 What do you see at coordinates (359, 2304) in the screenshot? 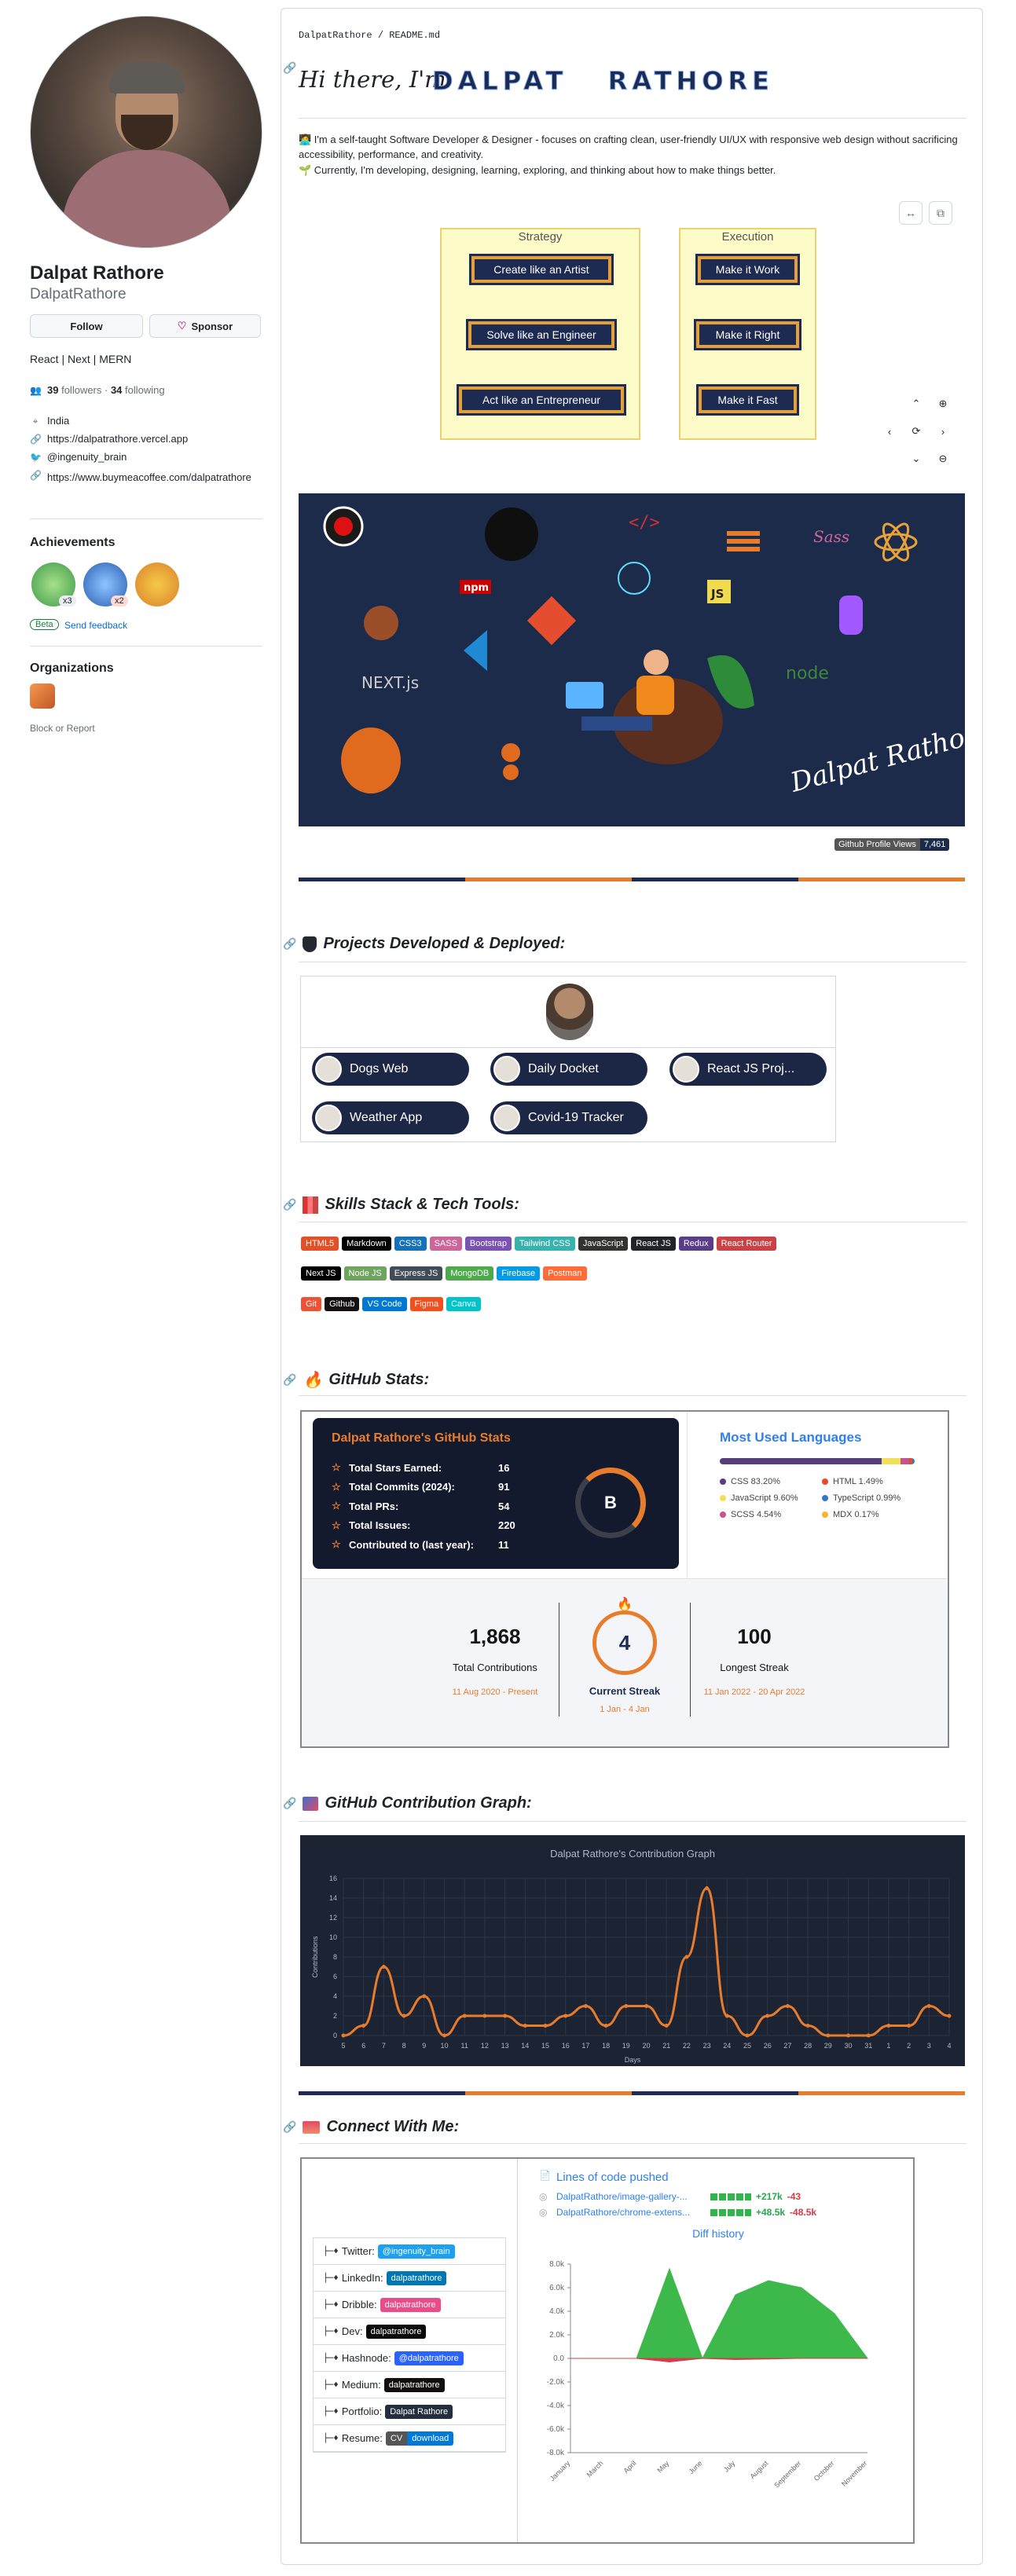
I see `connect-label: Dribble:` at bounding box center [359, 2304].